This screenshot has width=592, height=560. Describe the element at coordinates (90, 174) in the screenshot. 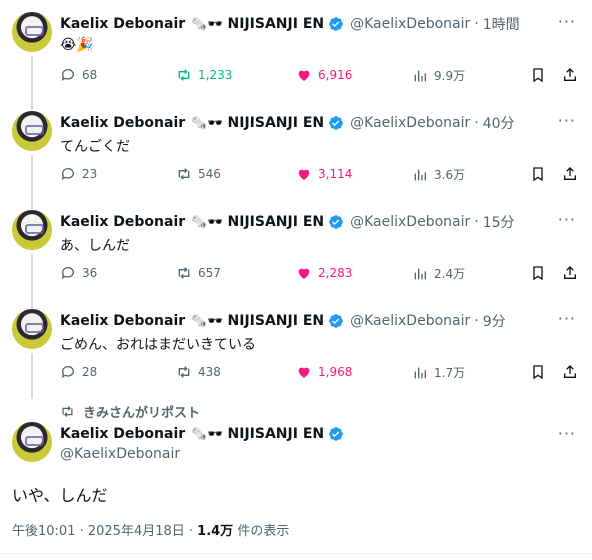

I see `reply-count: 23` at that location.